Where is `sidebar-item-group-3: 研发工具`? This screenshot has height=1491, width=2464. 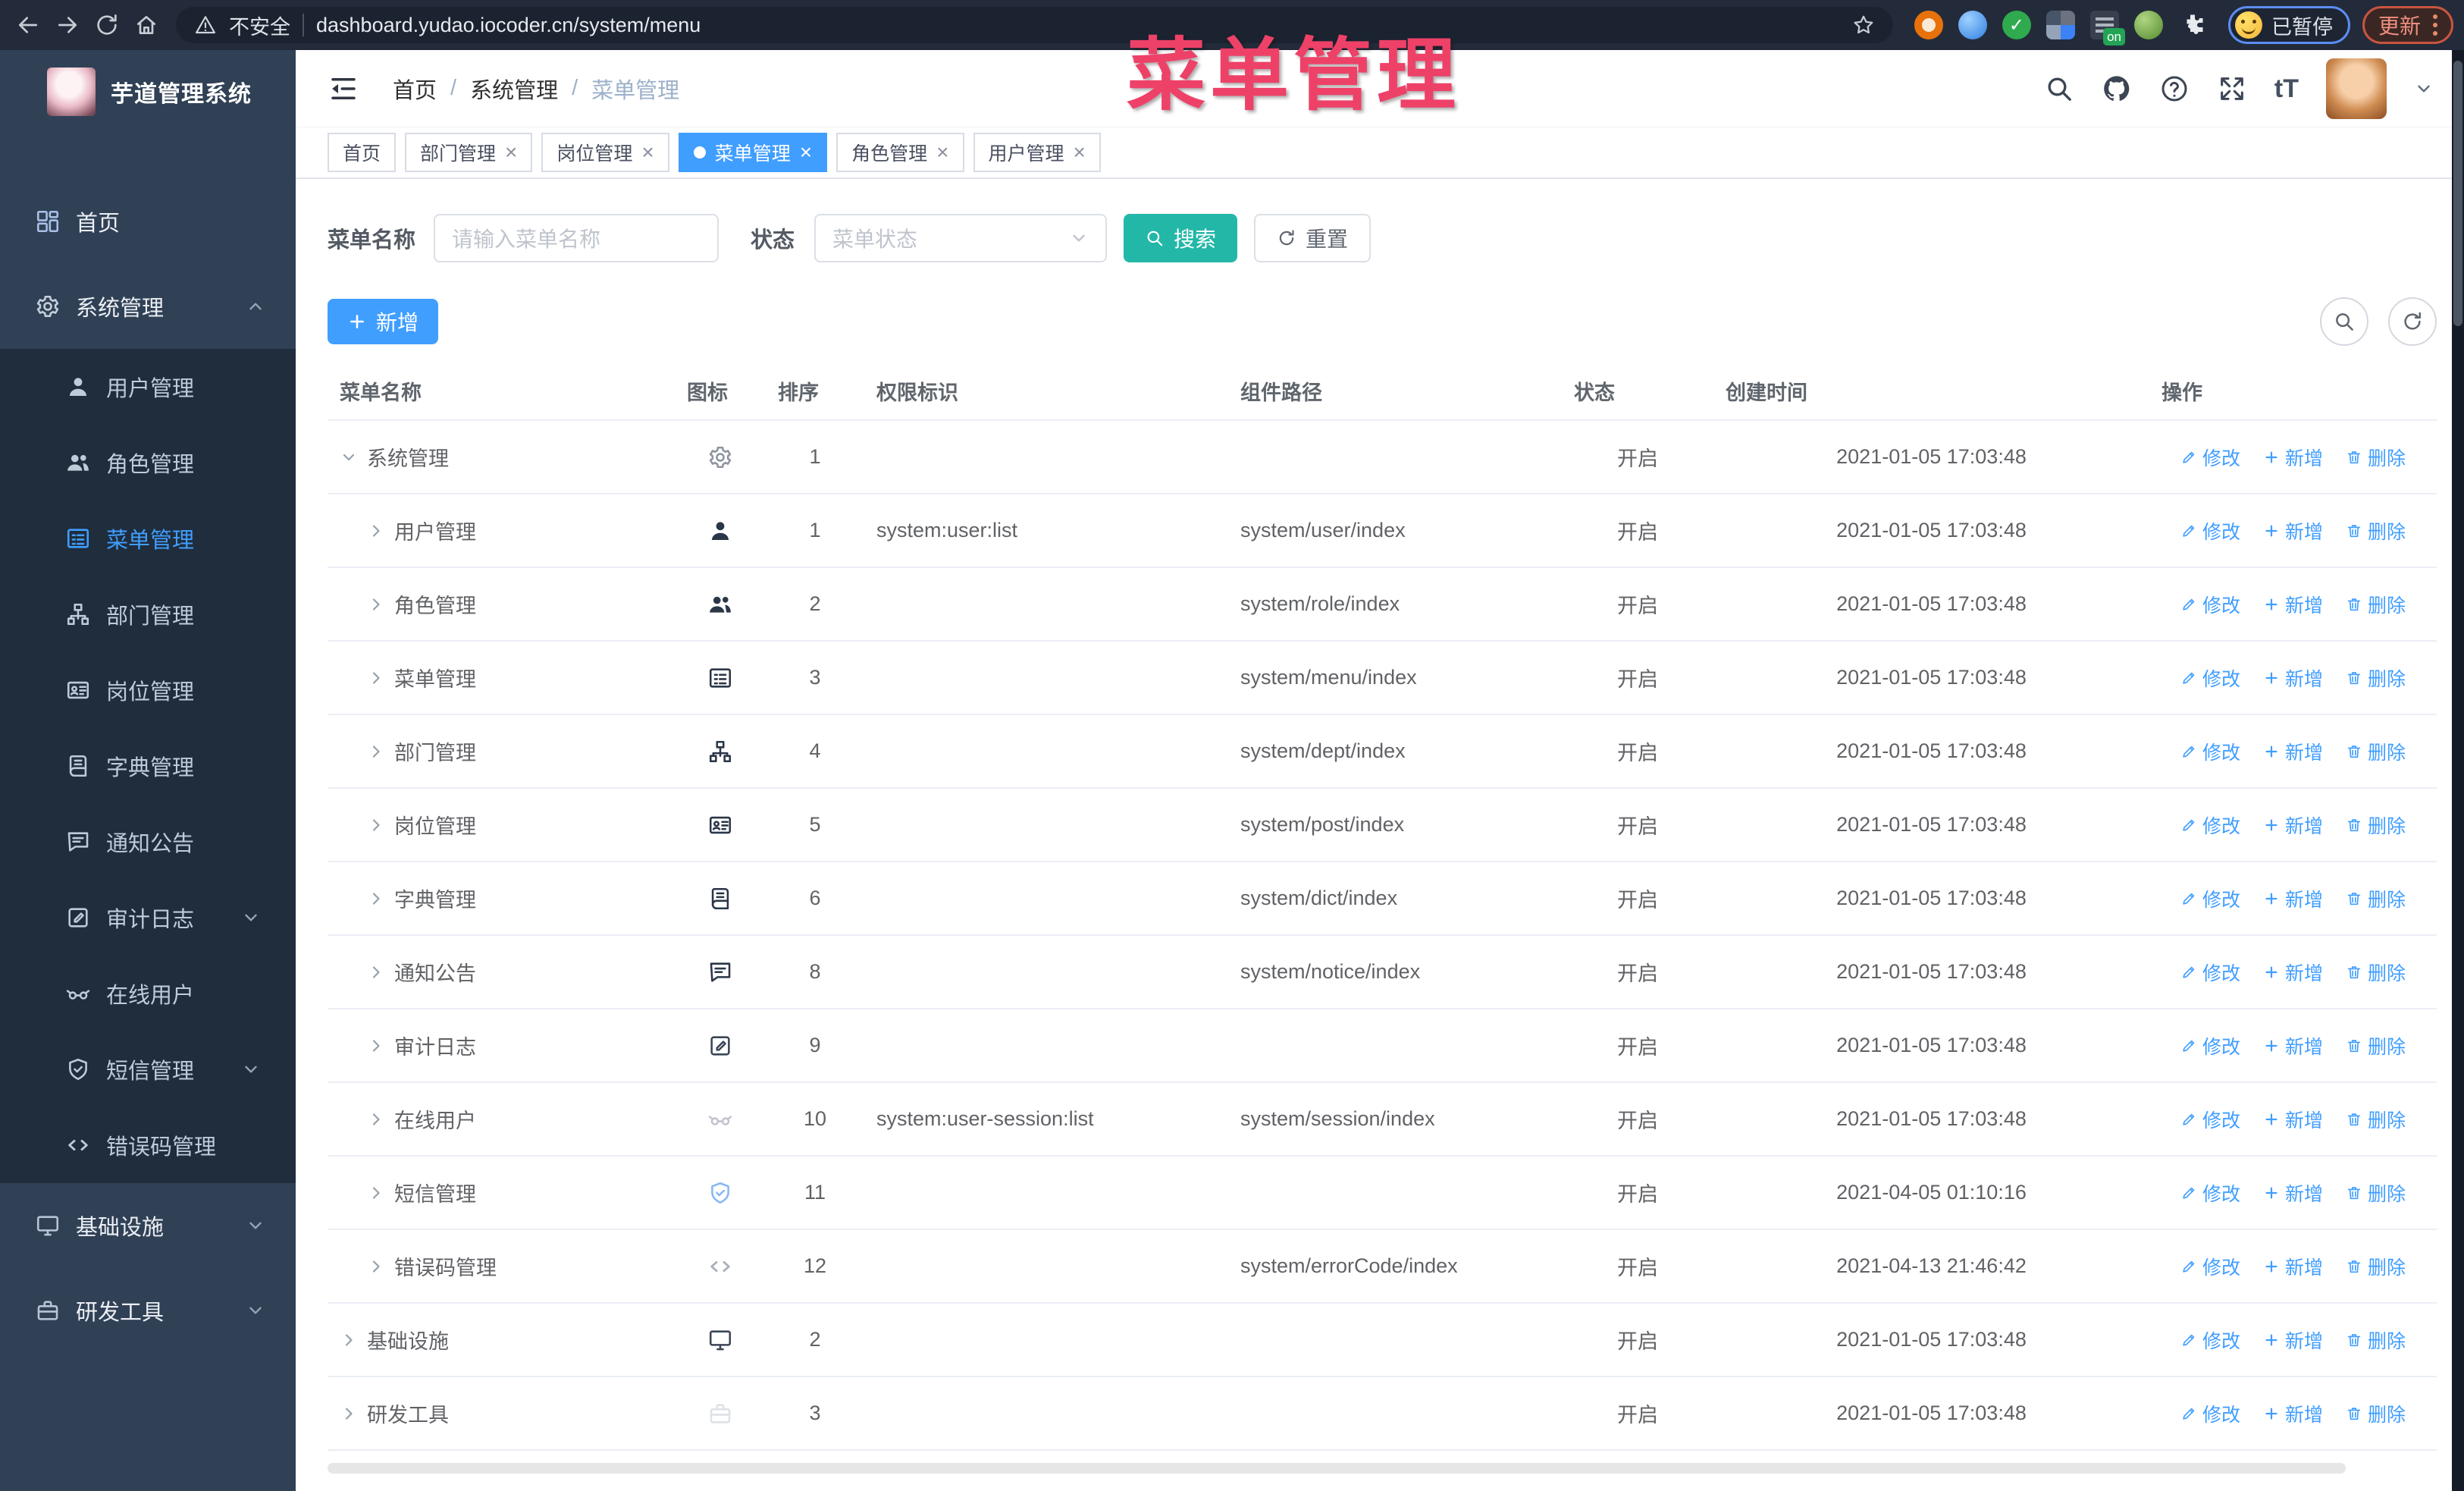 sidebar-item-group-3: 研发工具 is located at coordinates (148, 1310).